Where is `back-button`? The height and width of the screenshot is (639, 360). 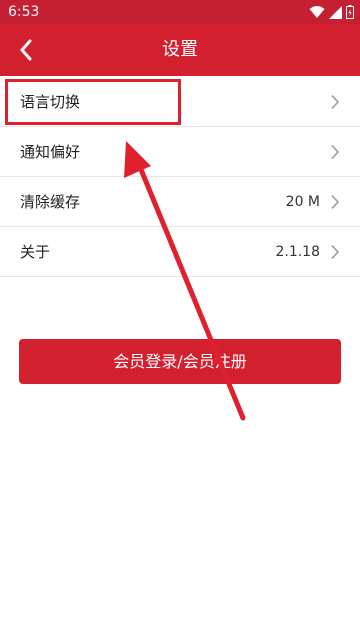
back-button is located at coordinates (26, 50).